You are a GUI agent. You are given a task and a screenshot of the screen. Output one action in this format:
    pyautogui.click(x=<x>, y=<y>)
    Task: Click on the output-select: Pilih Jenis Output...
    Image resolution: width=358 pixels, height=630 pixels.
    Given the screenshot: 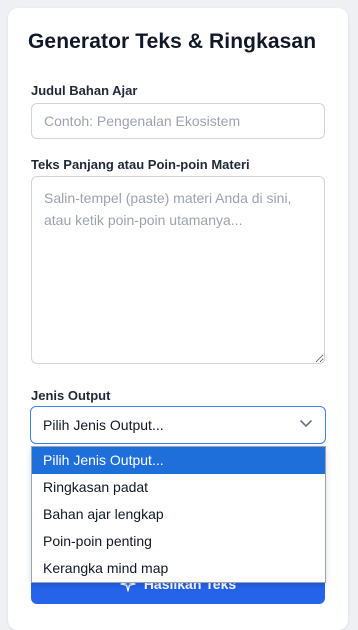 What is the action you would take?
    pyautogui.click(x=178, y=425)
    